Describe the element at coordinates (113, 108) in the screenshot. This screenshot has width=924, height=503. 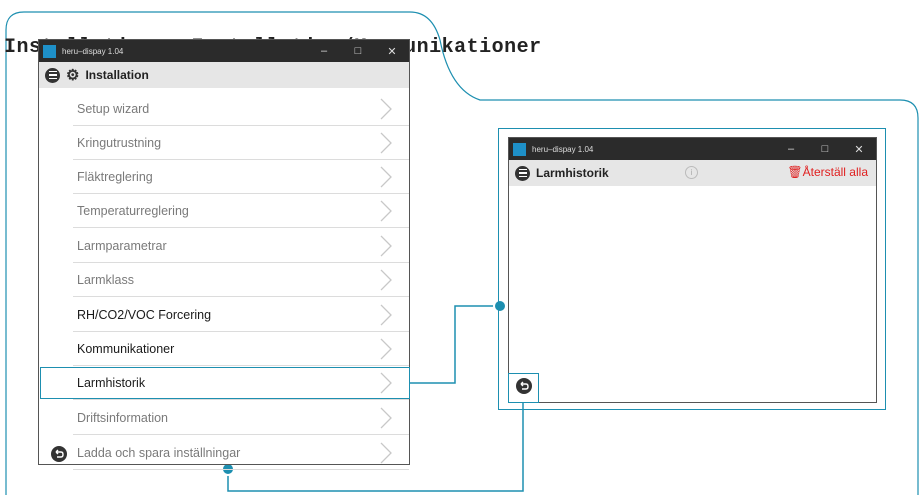
I see `menu-item-label: Setup wizard` at that location.